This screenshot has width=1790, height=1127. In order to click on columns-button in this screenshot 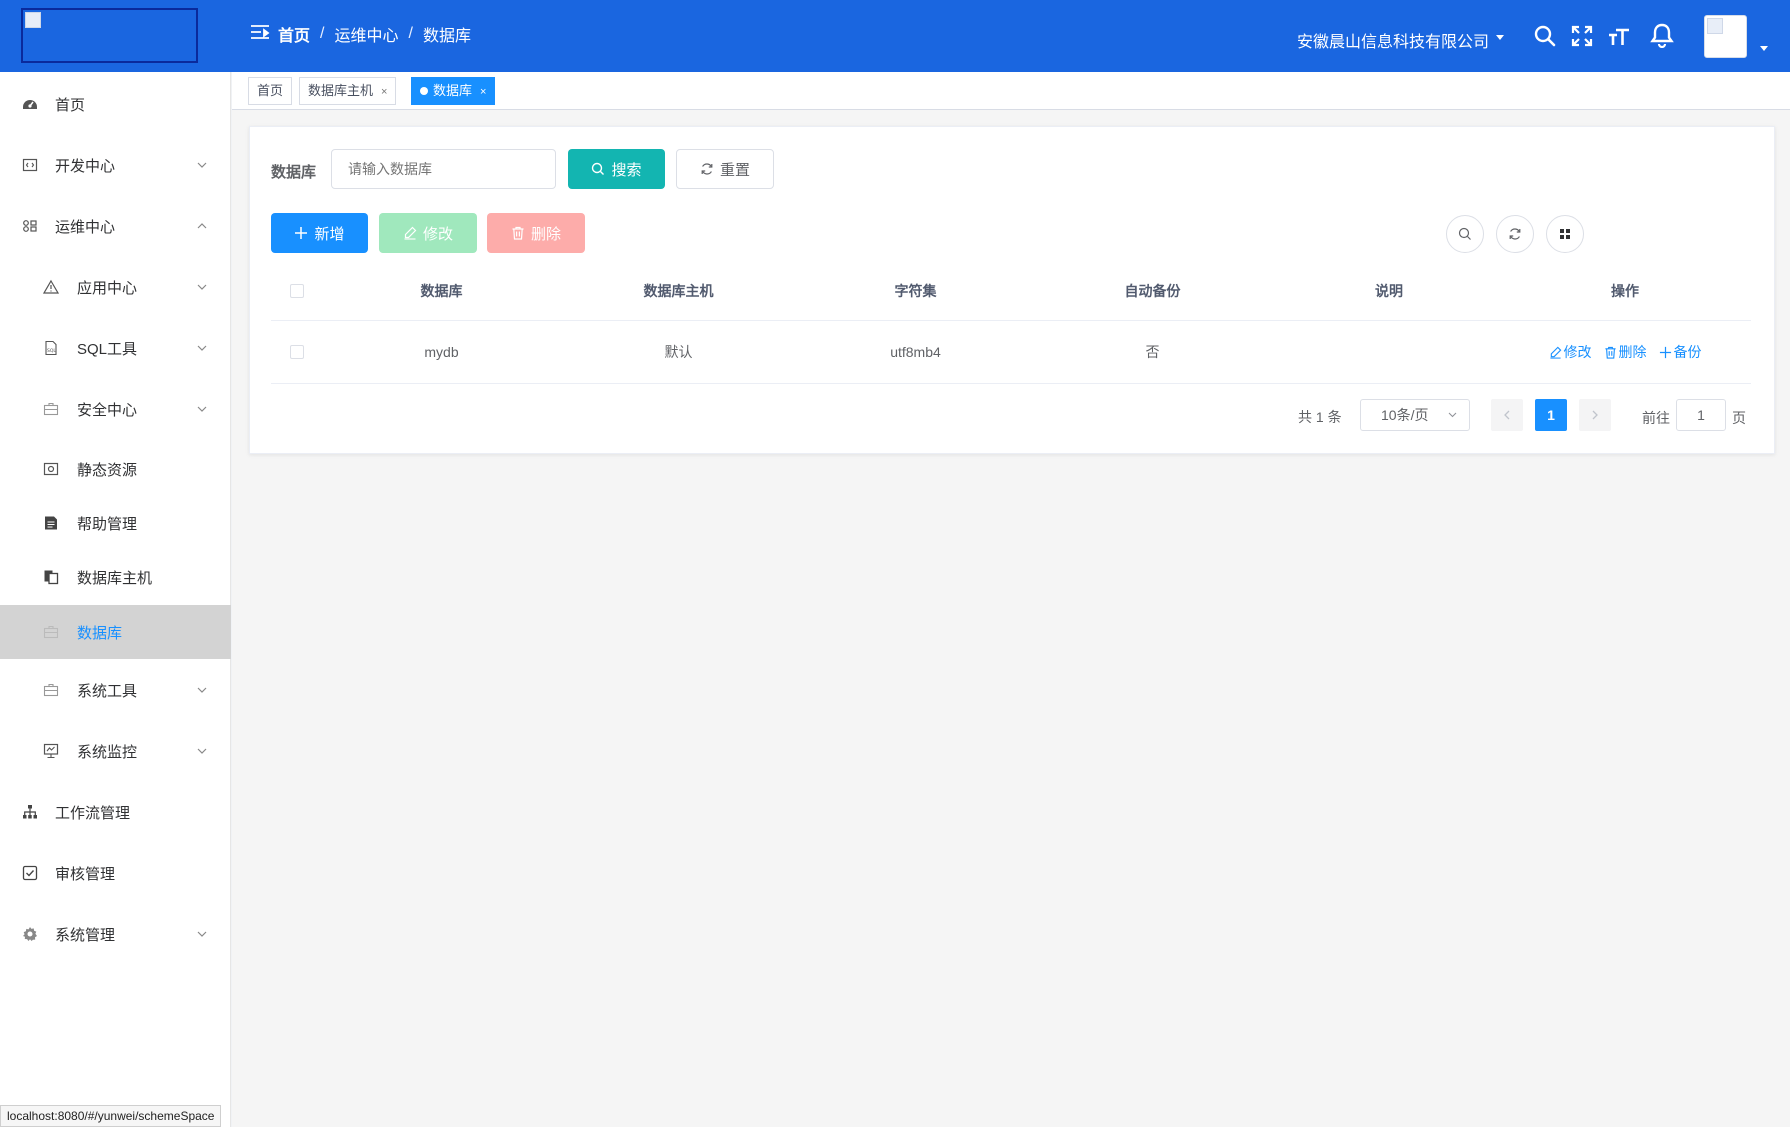, I will do `click(1565, 234)`.